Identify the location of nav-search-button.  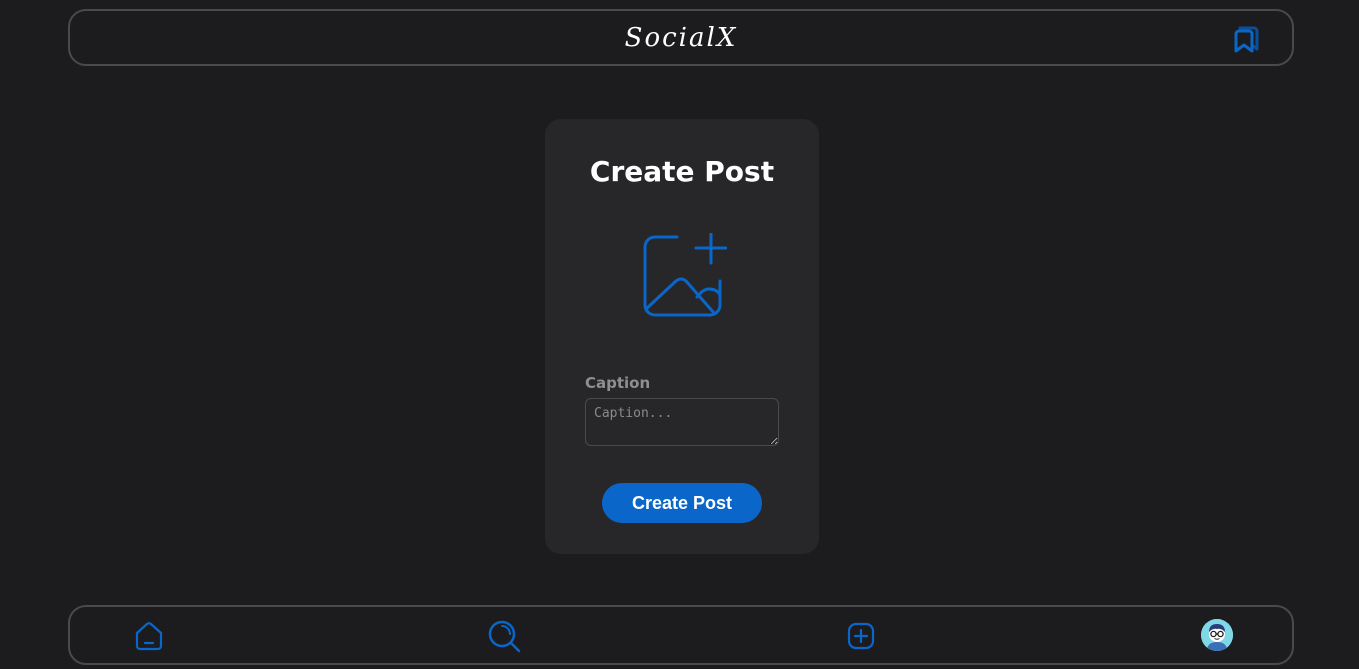
(504, 636).